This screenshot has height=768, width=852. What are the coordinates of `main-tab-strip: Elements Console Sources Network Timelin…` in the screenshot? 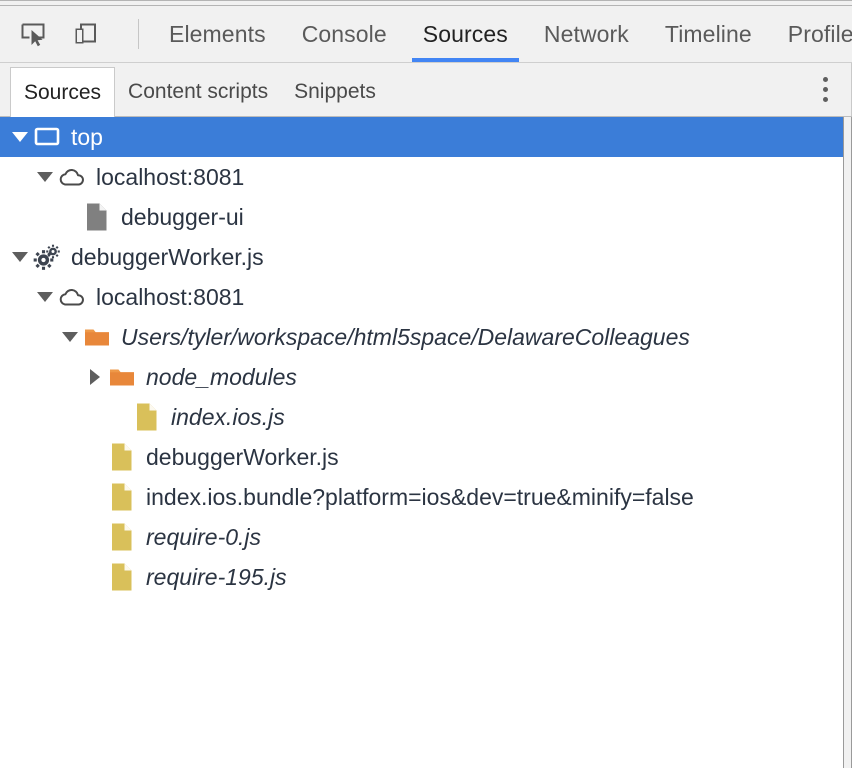 It's located at (501, 34).